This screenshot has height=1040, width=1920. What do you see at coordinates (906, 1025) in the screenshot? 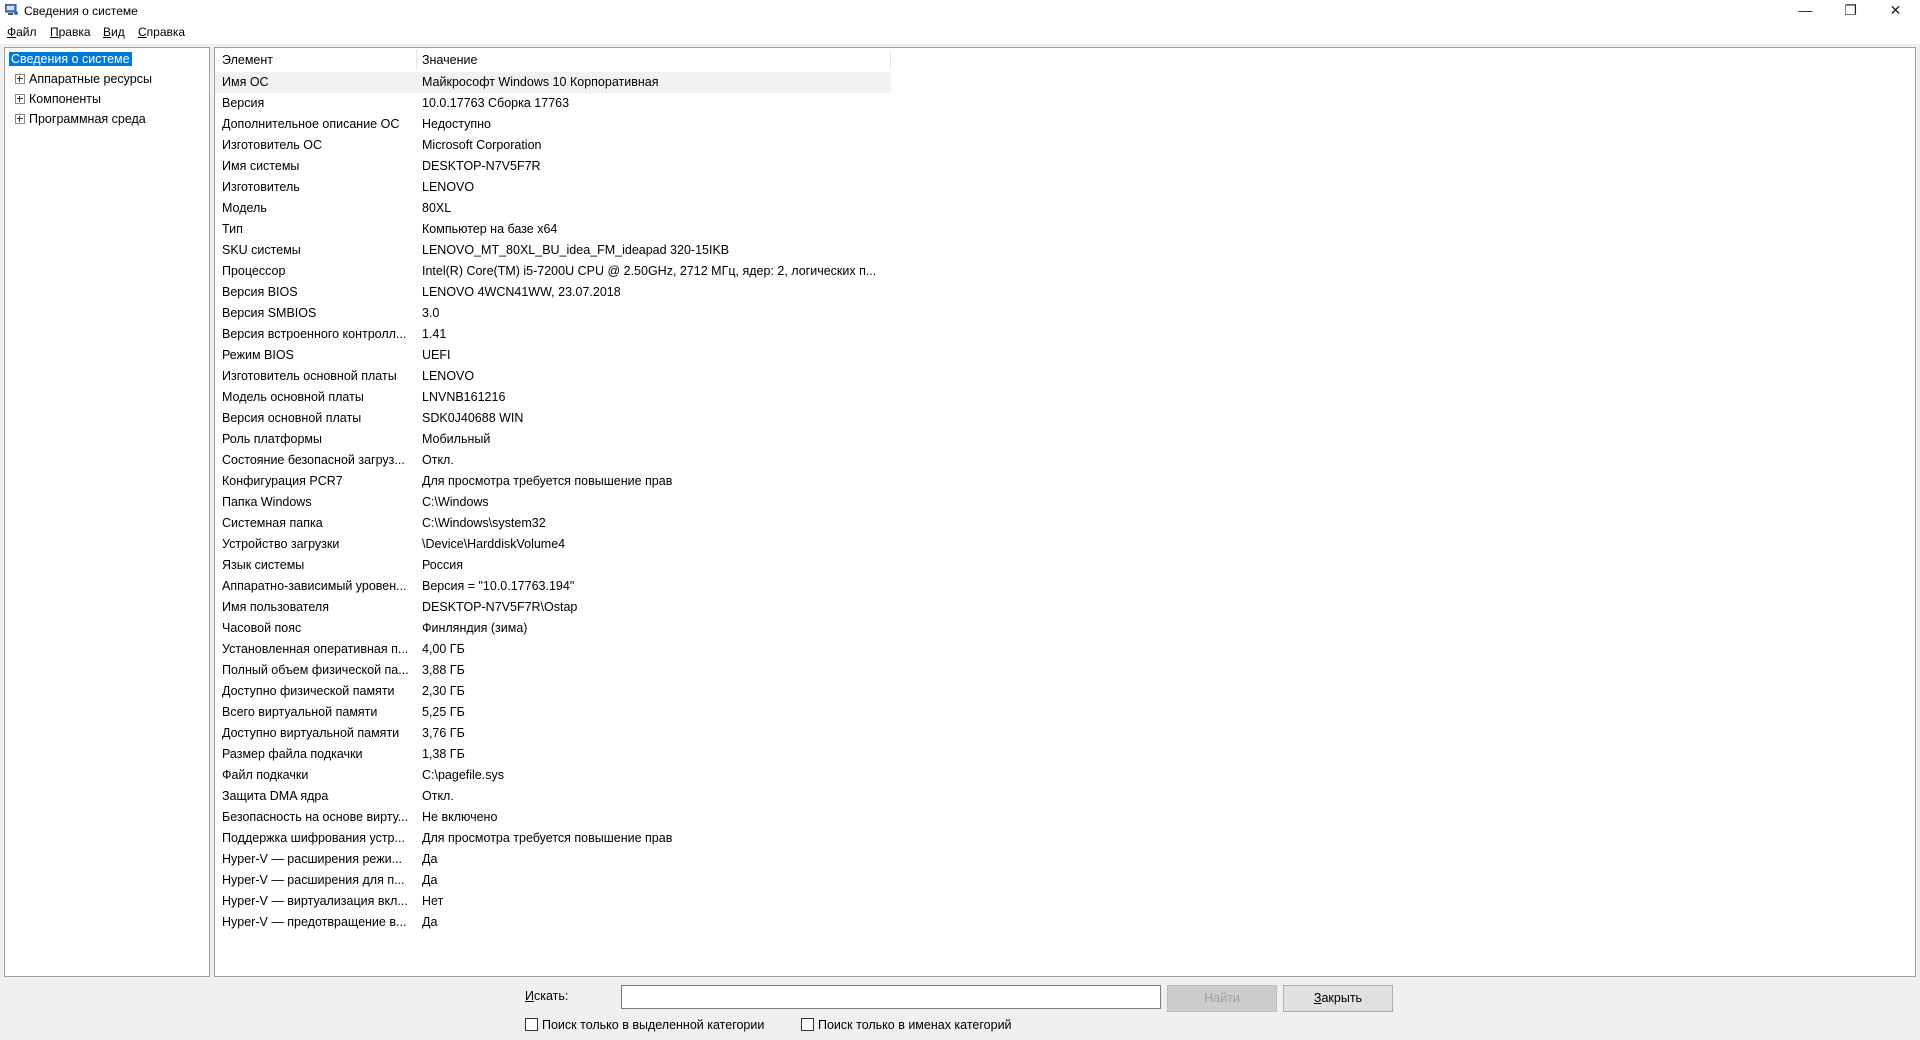
I see `search-category-names-option: Поиск только в именах категорий` at bounding box center [906, 1025].